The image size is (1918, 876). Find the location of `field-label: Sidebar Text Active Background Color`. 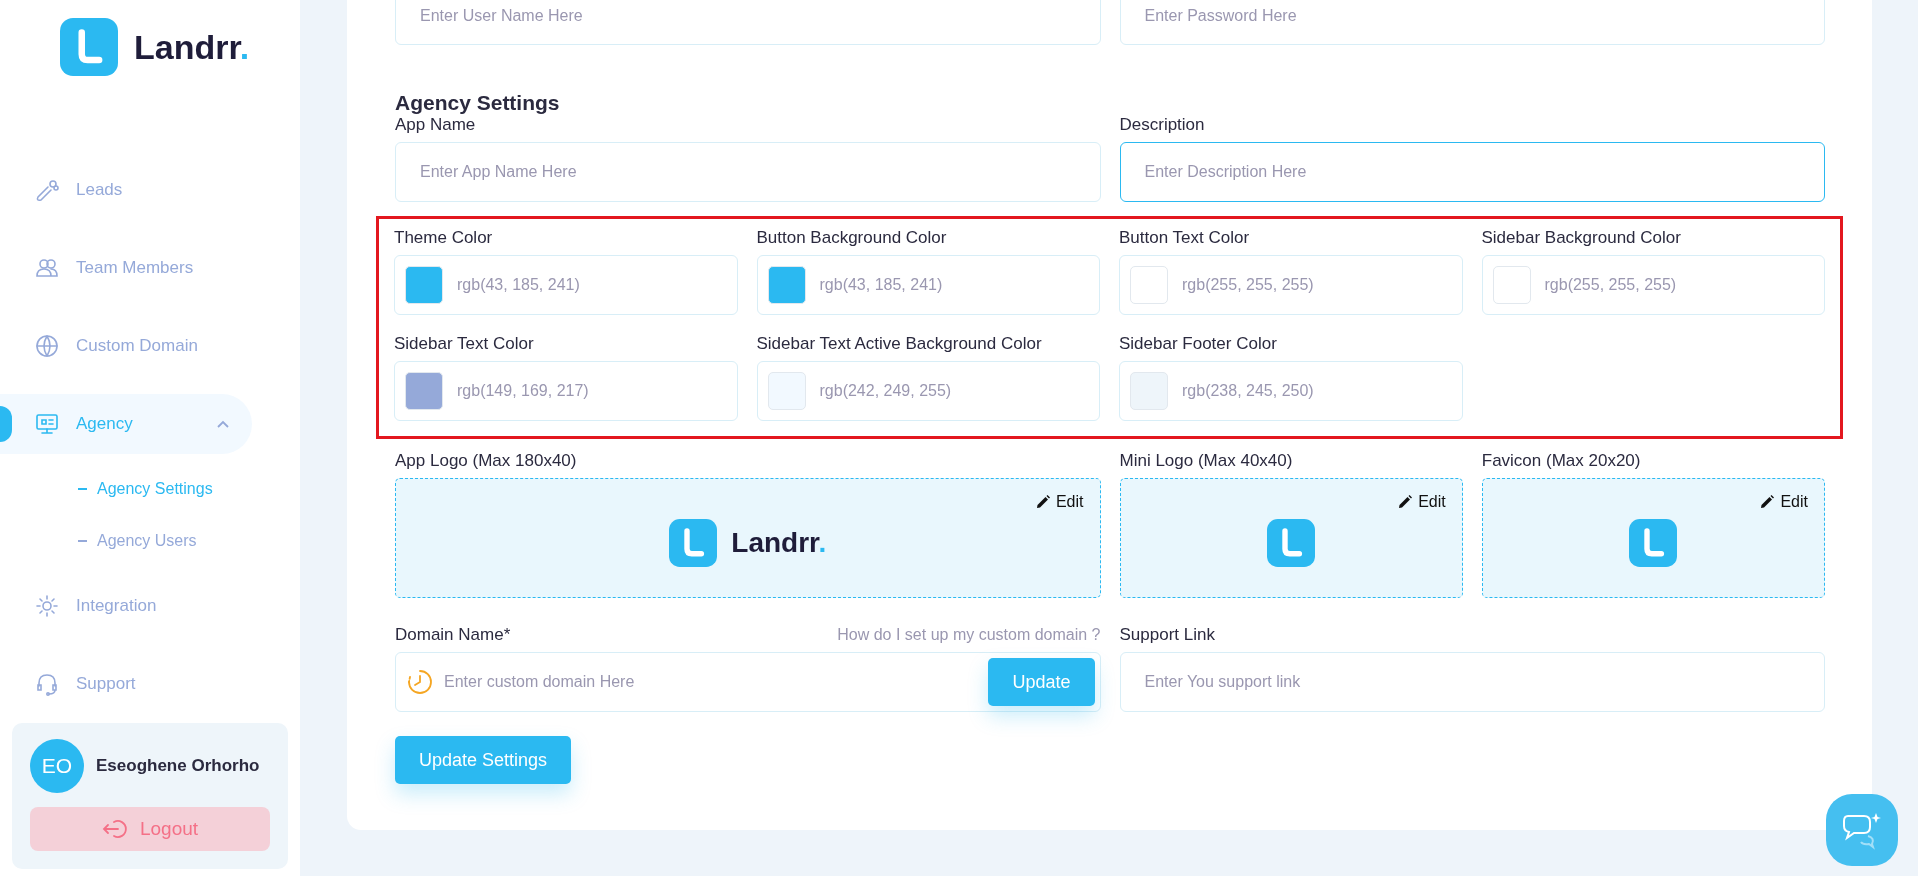

field-label: Sidebar Text Active Background Color is located at coordinates (899, 344).